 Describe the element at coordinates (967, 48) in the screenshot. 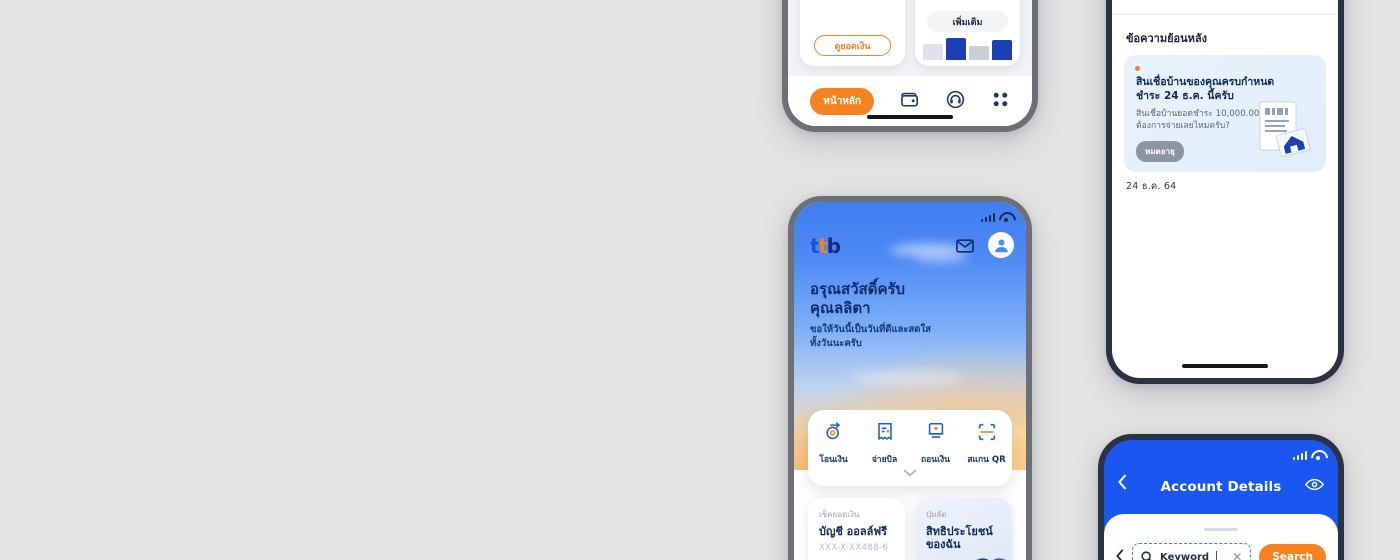

I see `card-bar-graphic` at that location.